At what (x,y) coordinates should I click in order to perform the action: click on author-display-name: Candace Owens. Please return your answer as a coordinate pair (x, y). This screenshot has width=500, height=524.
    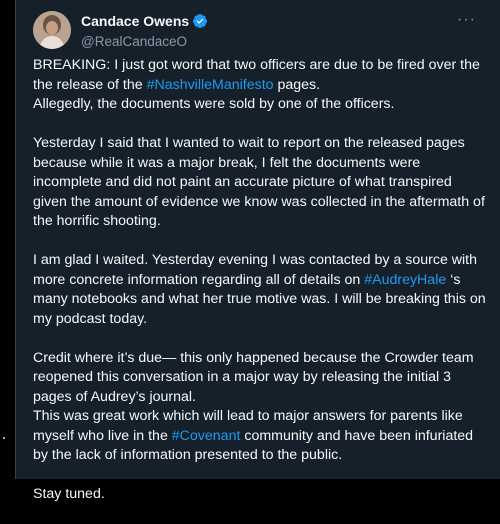
    Looking at the image, I should click on (144, 21).